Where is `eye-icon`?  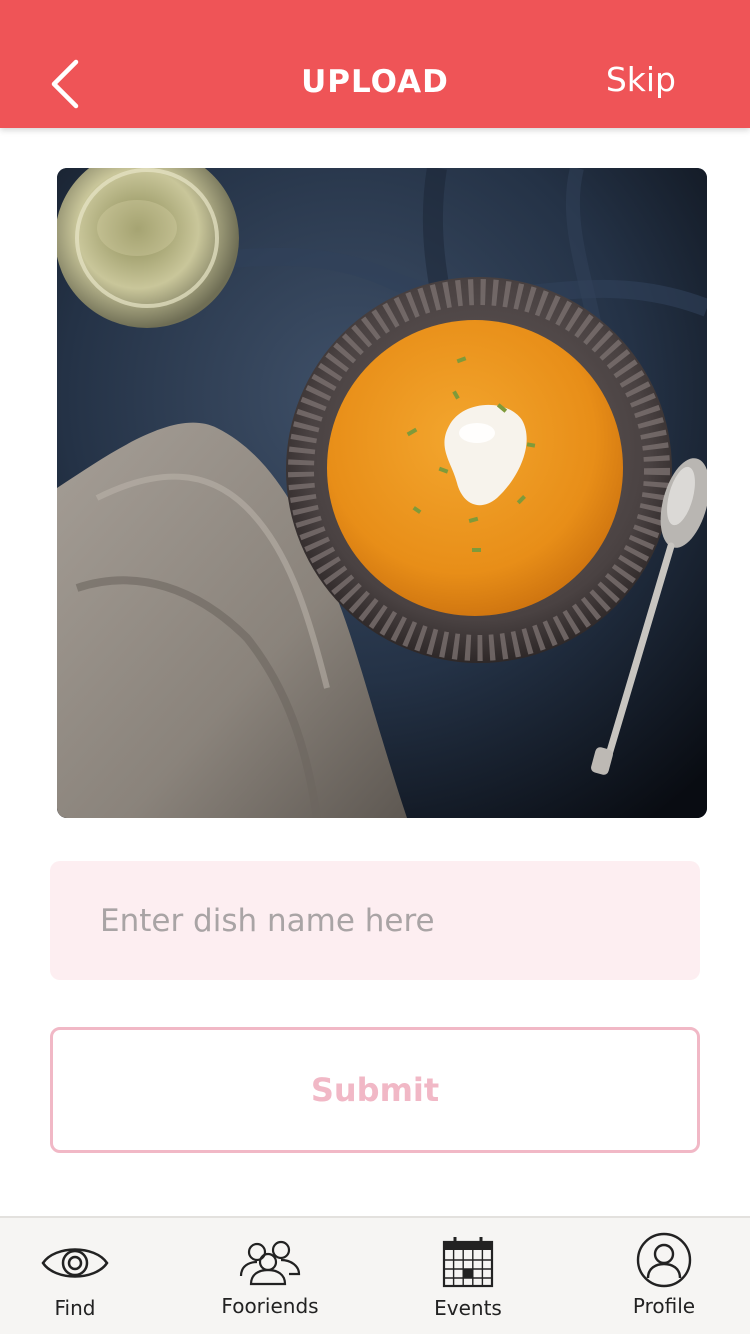 eye-icon is located at coordinates (75, 1263).